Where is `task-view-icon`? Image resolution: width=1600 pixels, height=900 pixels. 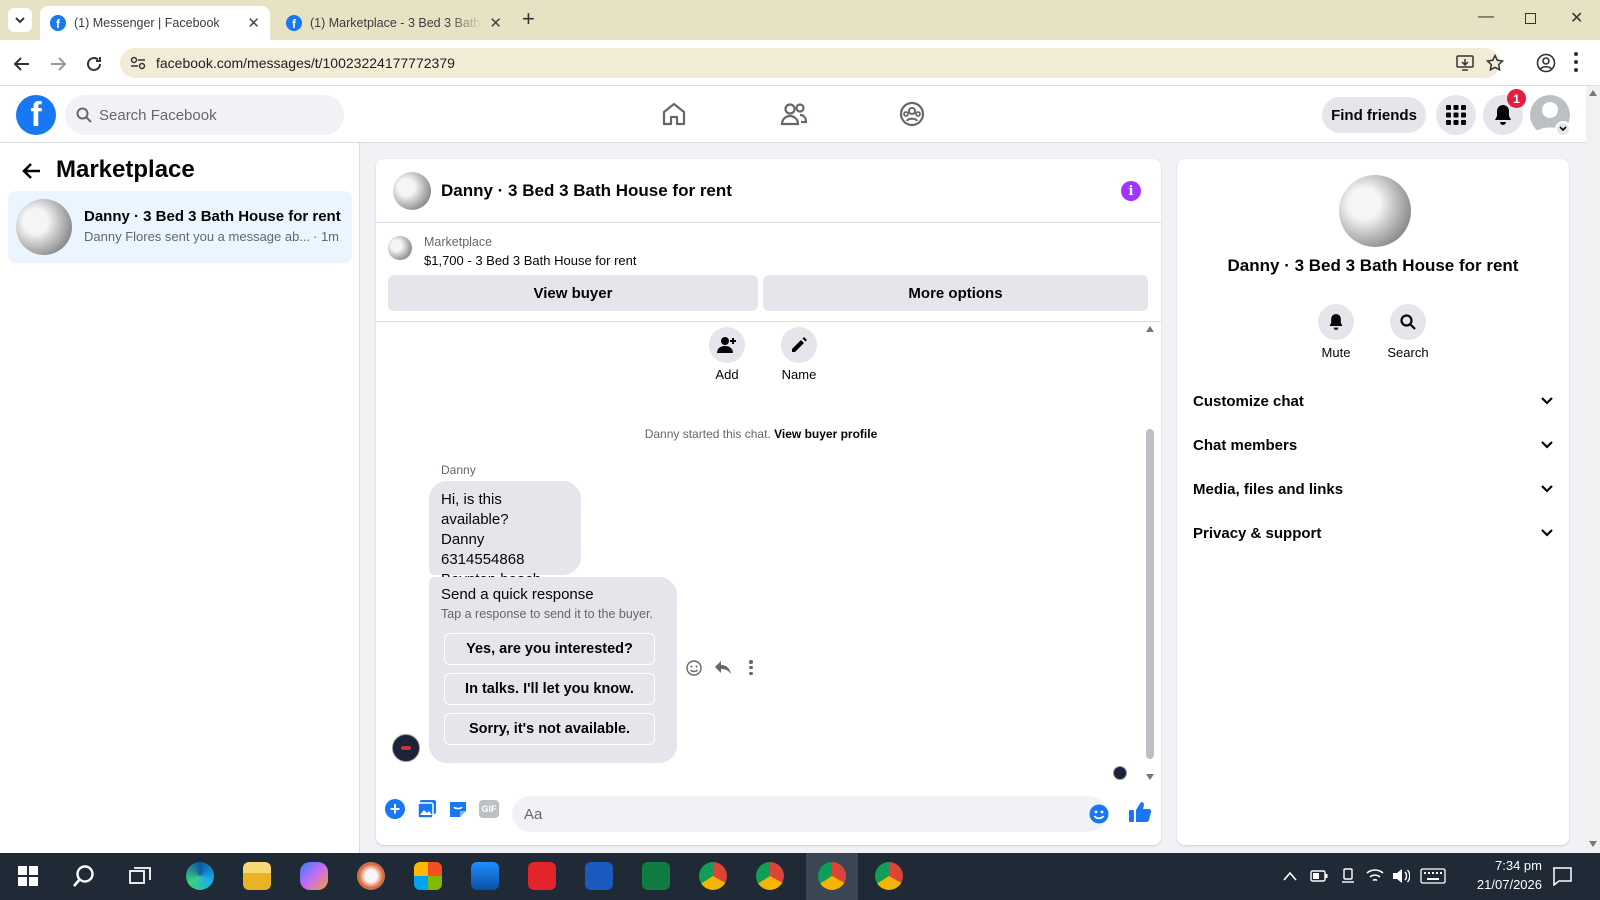 task-view-icon is located at coordinates (140, 876).